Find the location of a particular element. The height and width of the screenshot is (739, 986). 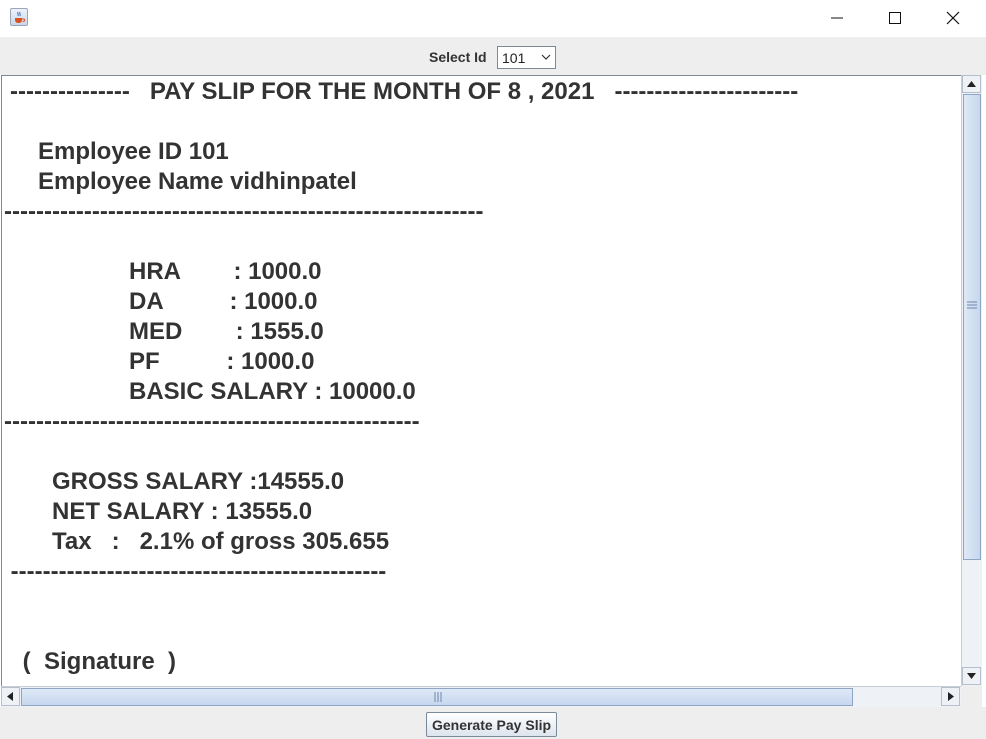

close-button is located at coordinates (953, 18).